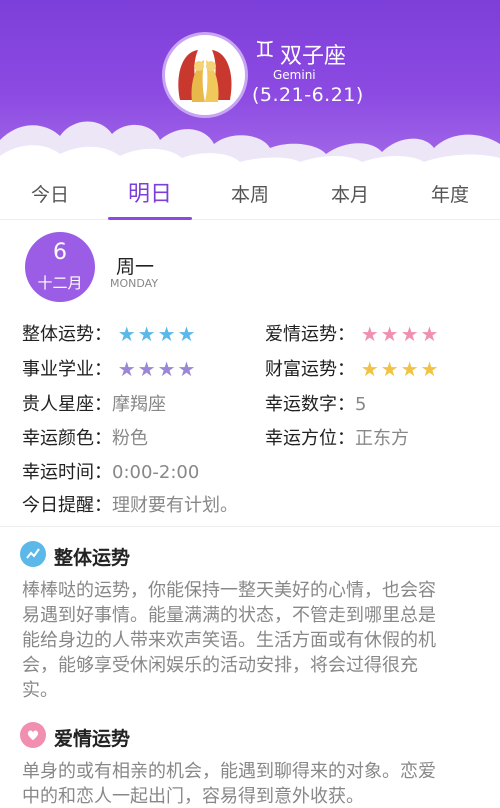  I want to click on overall-rating-row: 整体运势： ★★★★, so click(109, 333).